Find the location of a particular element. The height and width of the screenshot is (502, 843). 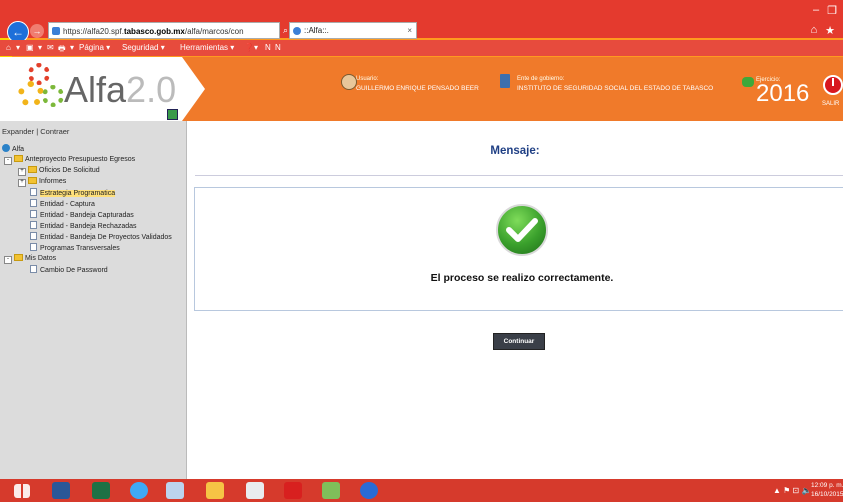

favorites-star-icon: ★ is located at coordinates (830, 30).